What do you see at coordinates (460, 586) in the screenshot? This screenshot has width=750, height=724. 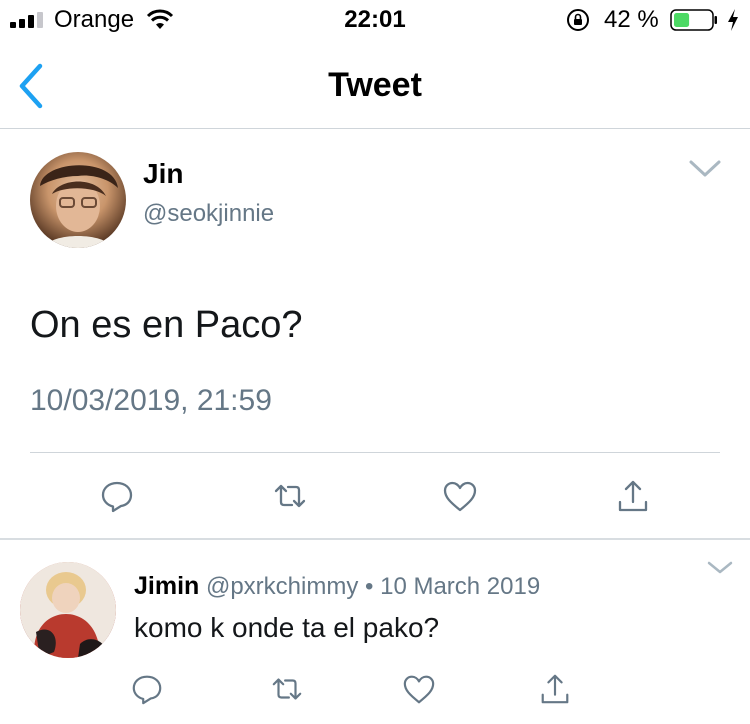 I see `reply-date: 10 March 2019` at bounding box center [460, 586].